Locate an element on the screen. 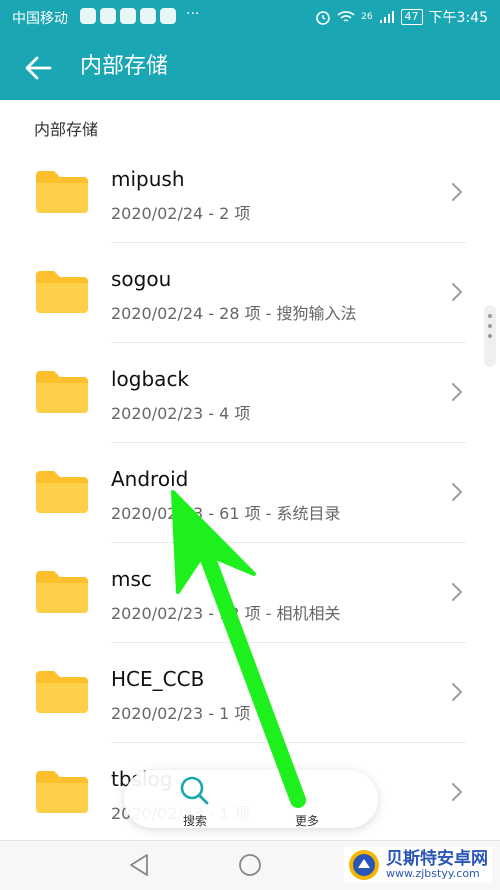 The image size is (500, 890). folder-meta: 2020/02/23 - 12 项 - 相机相关 is located at coordinates (226, 613).